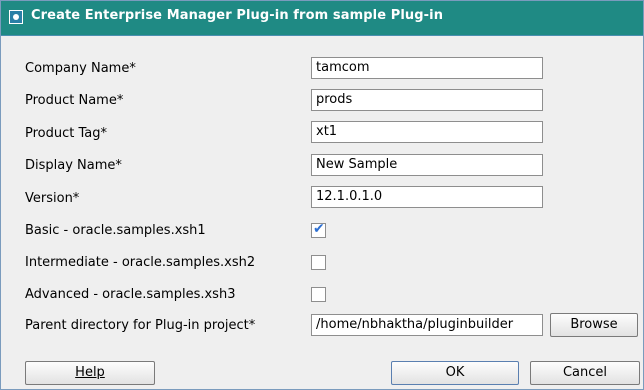 The height and width of the screenshot is (390, 644). What do you see at coordinates (140, 325) in the screenshot?
I see `parent-directory-label: Parent directory for Plug-in project*` at bounding box center [140, 325].